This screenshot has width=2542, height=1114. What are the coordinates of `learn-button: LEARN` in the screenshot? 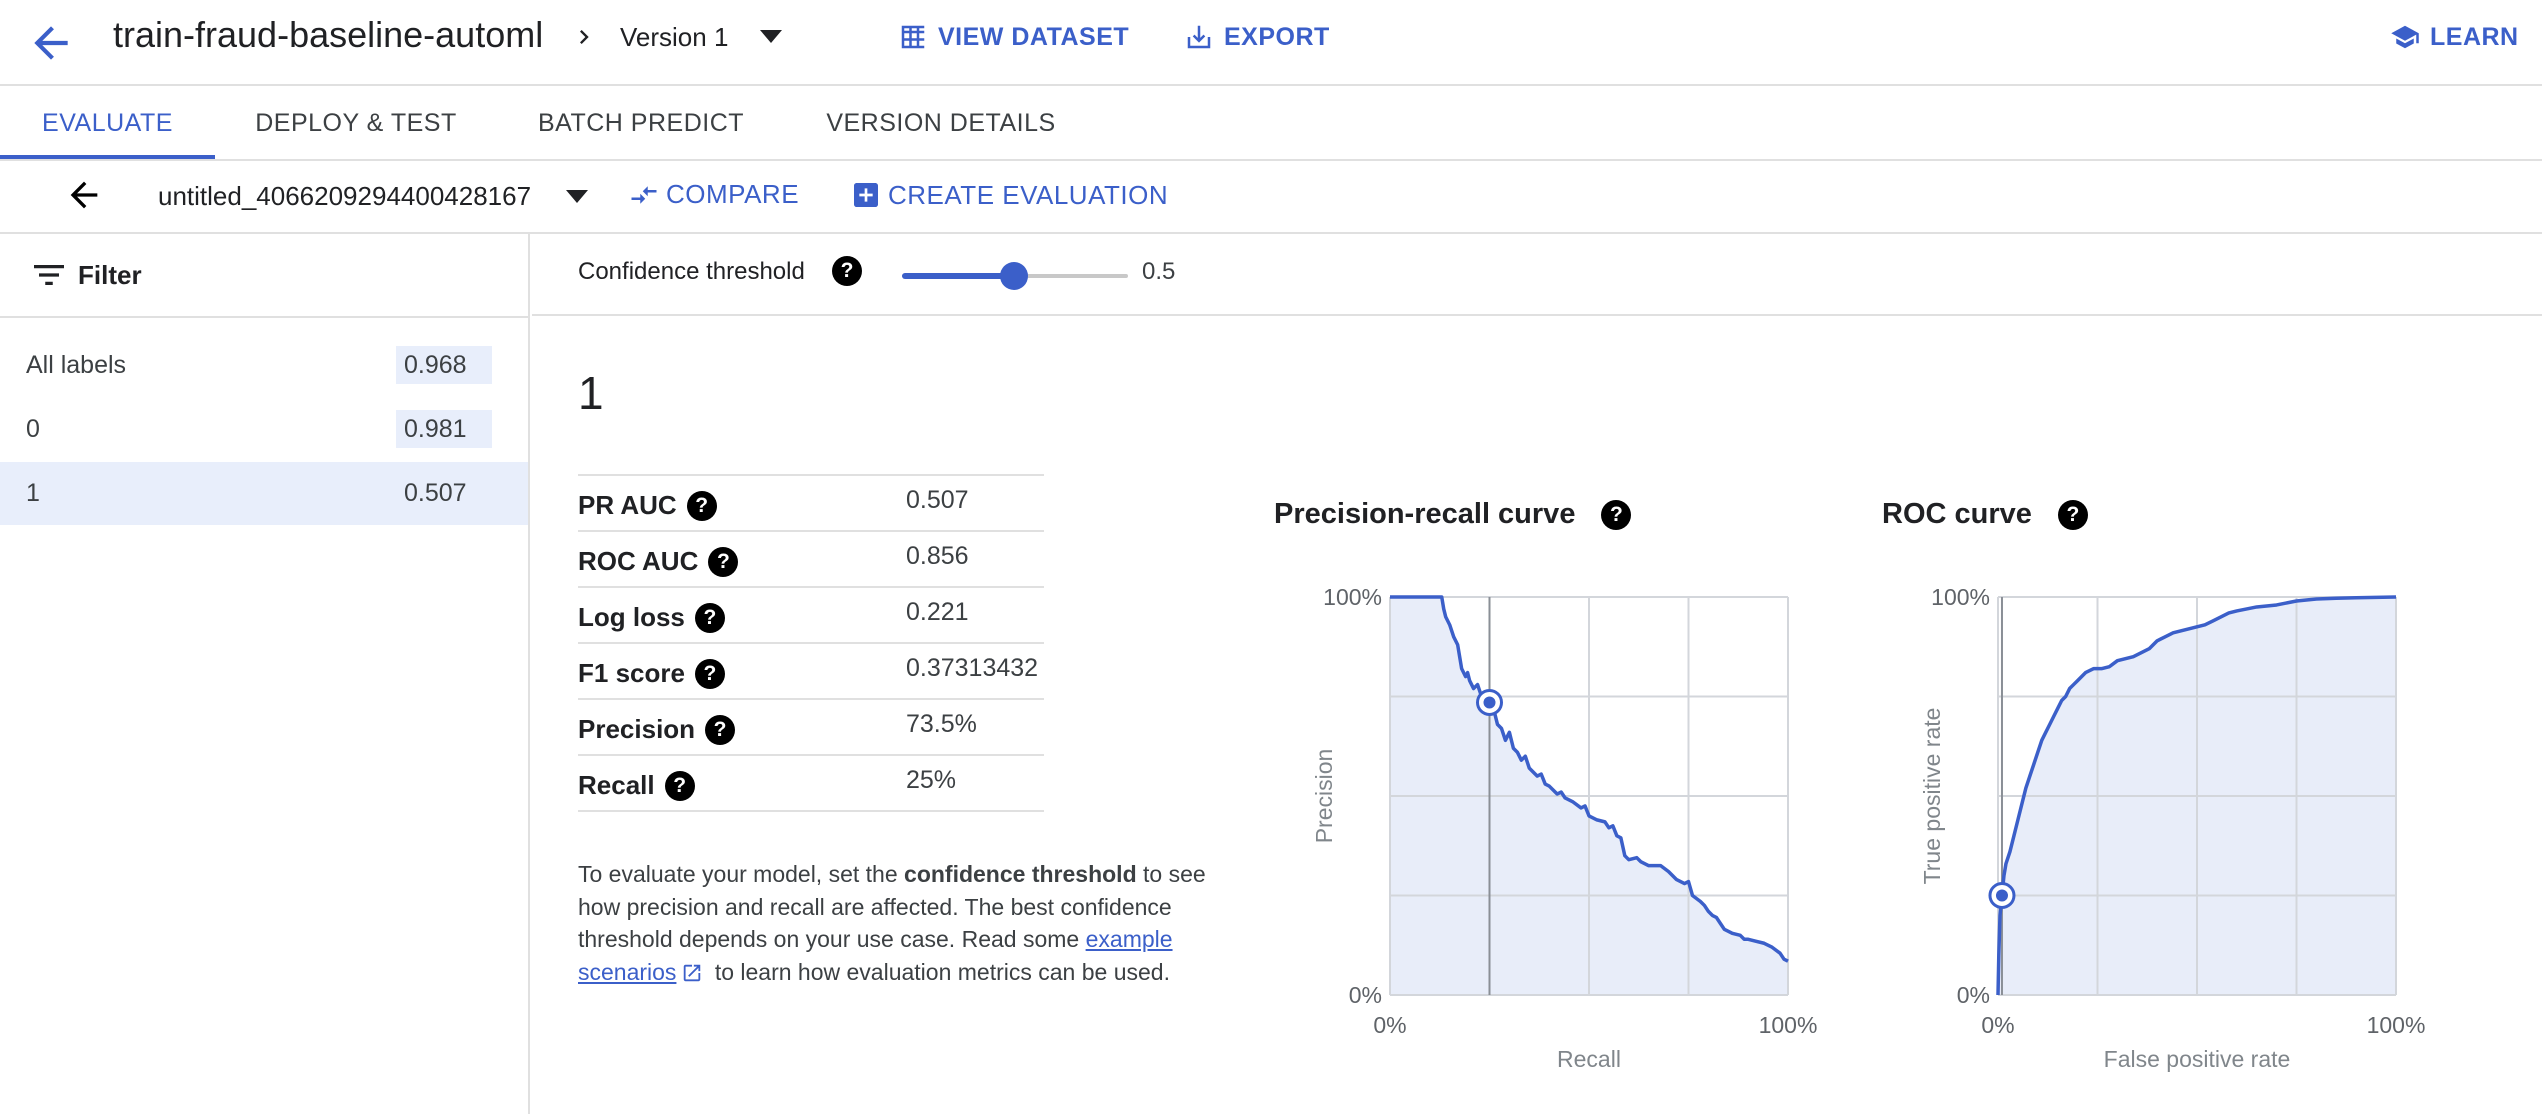 It's located at (2454, 37).